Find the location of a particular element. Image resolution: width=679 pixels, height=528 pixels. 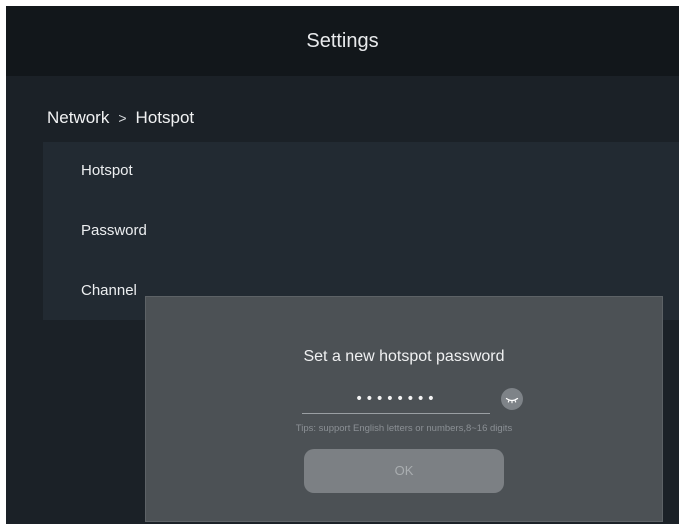

page-title: Settings is located at coordinates (342, 41).